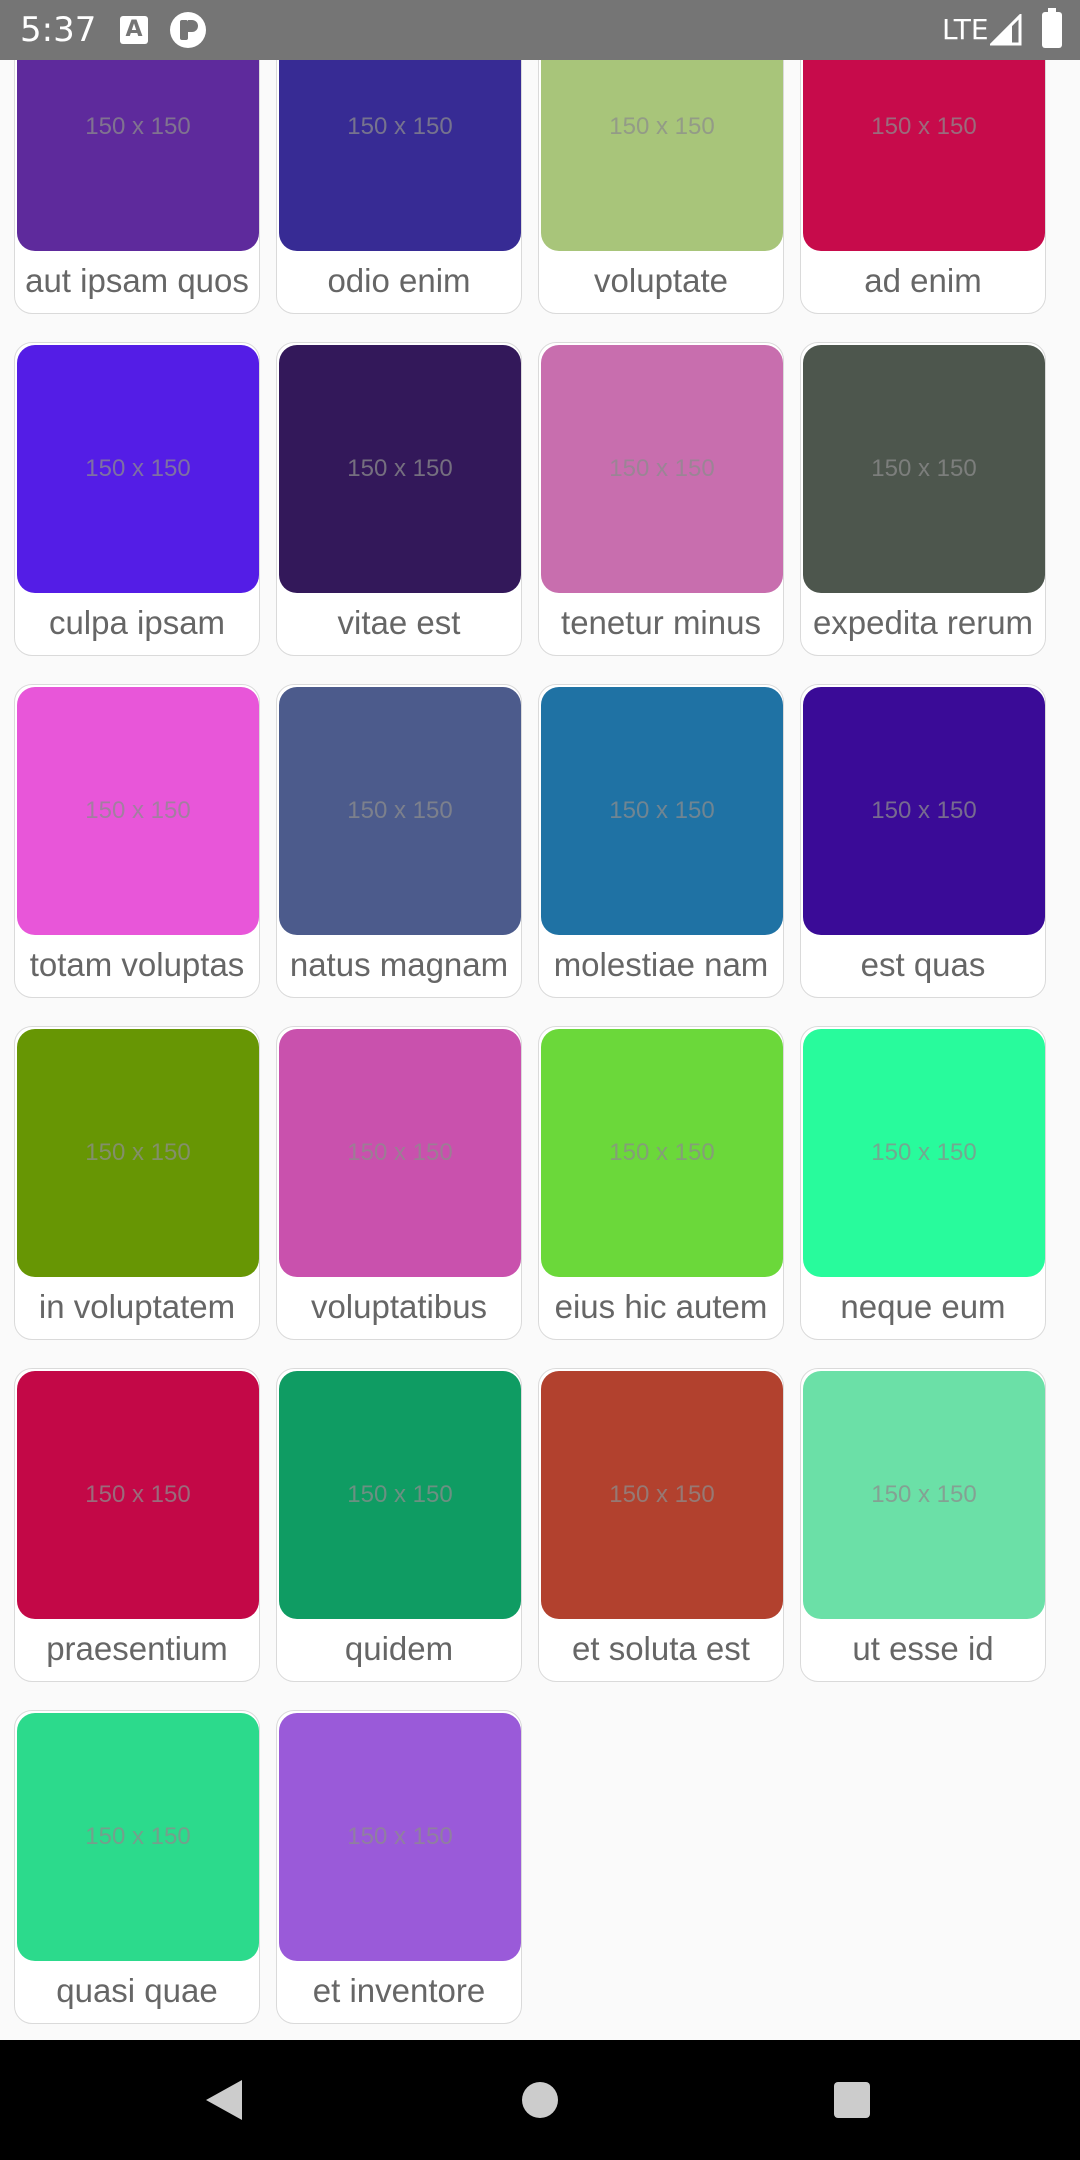 This screenshot has height=2160, width=1080. Describe the element at coordinates (134, 30) in the screenshot. I see `keyboard-a-icon: A` at that location.